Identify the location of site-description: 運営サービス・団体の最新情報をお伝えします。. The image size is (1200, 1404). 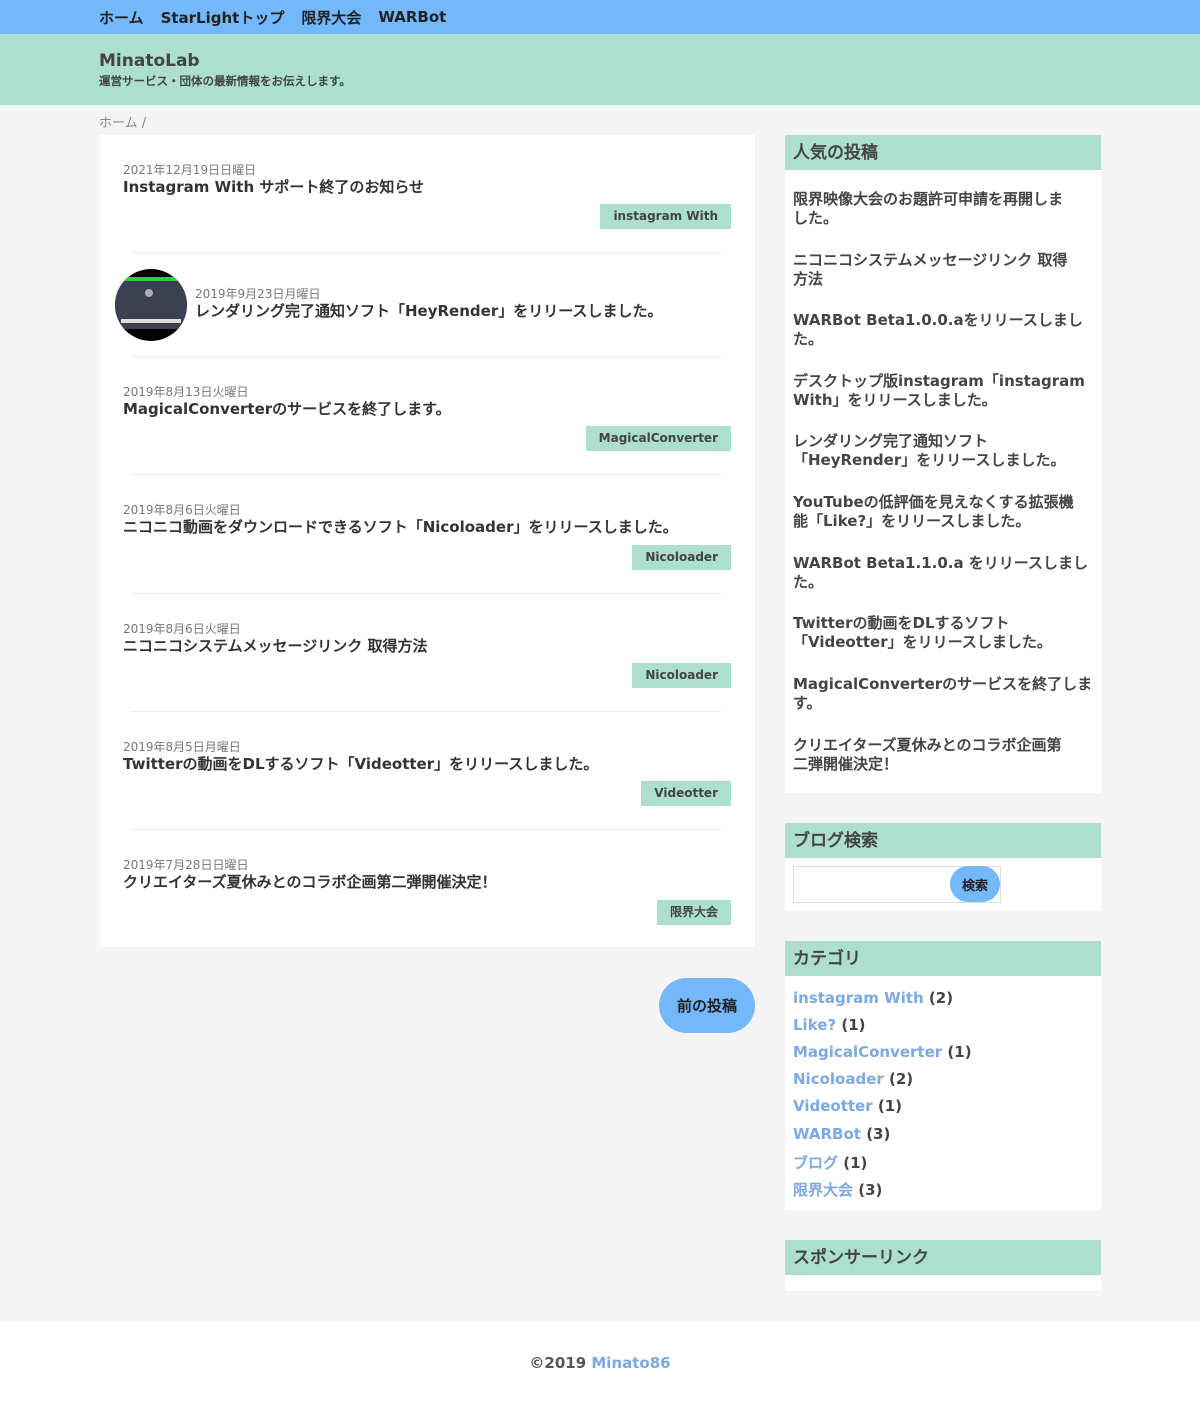
(225, 81).